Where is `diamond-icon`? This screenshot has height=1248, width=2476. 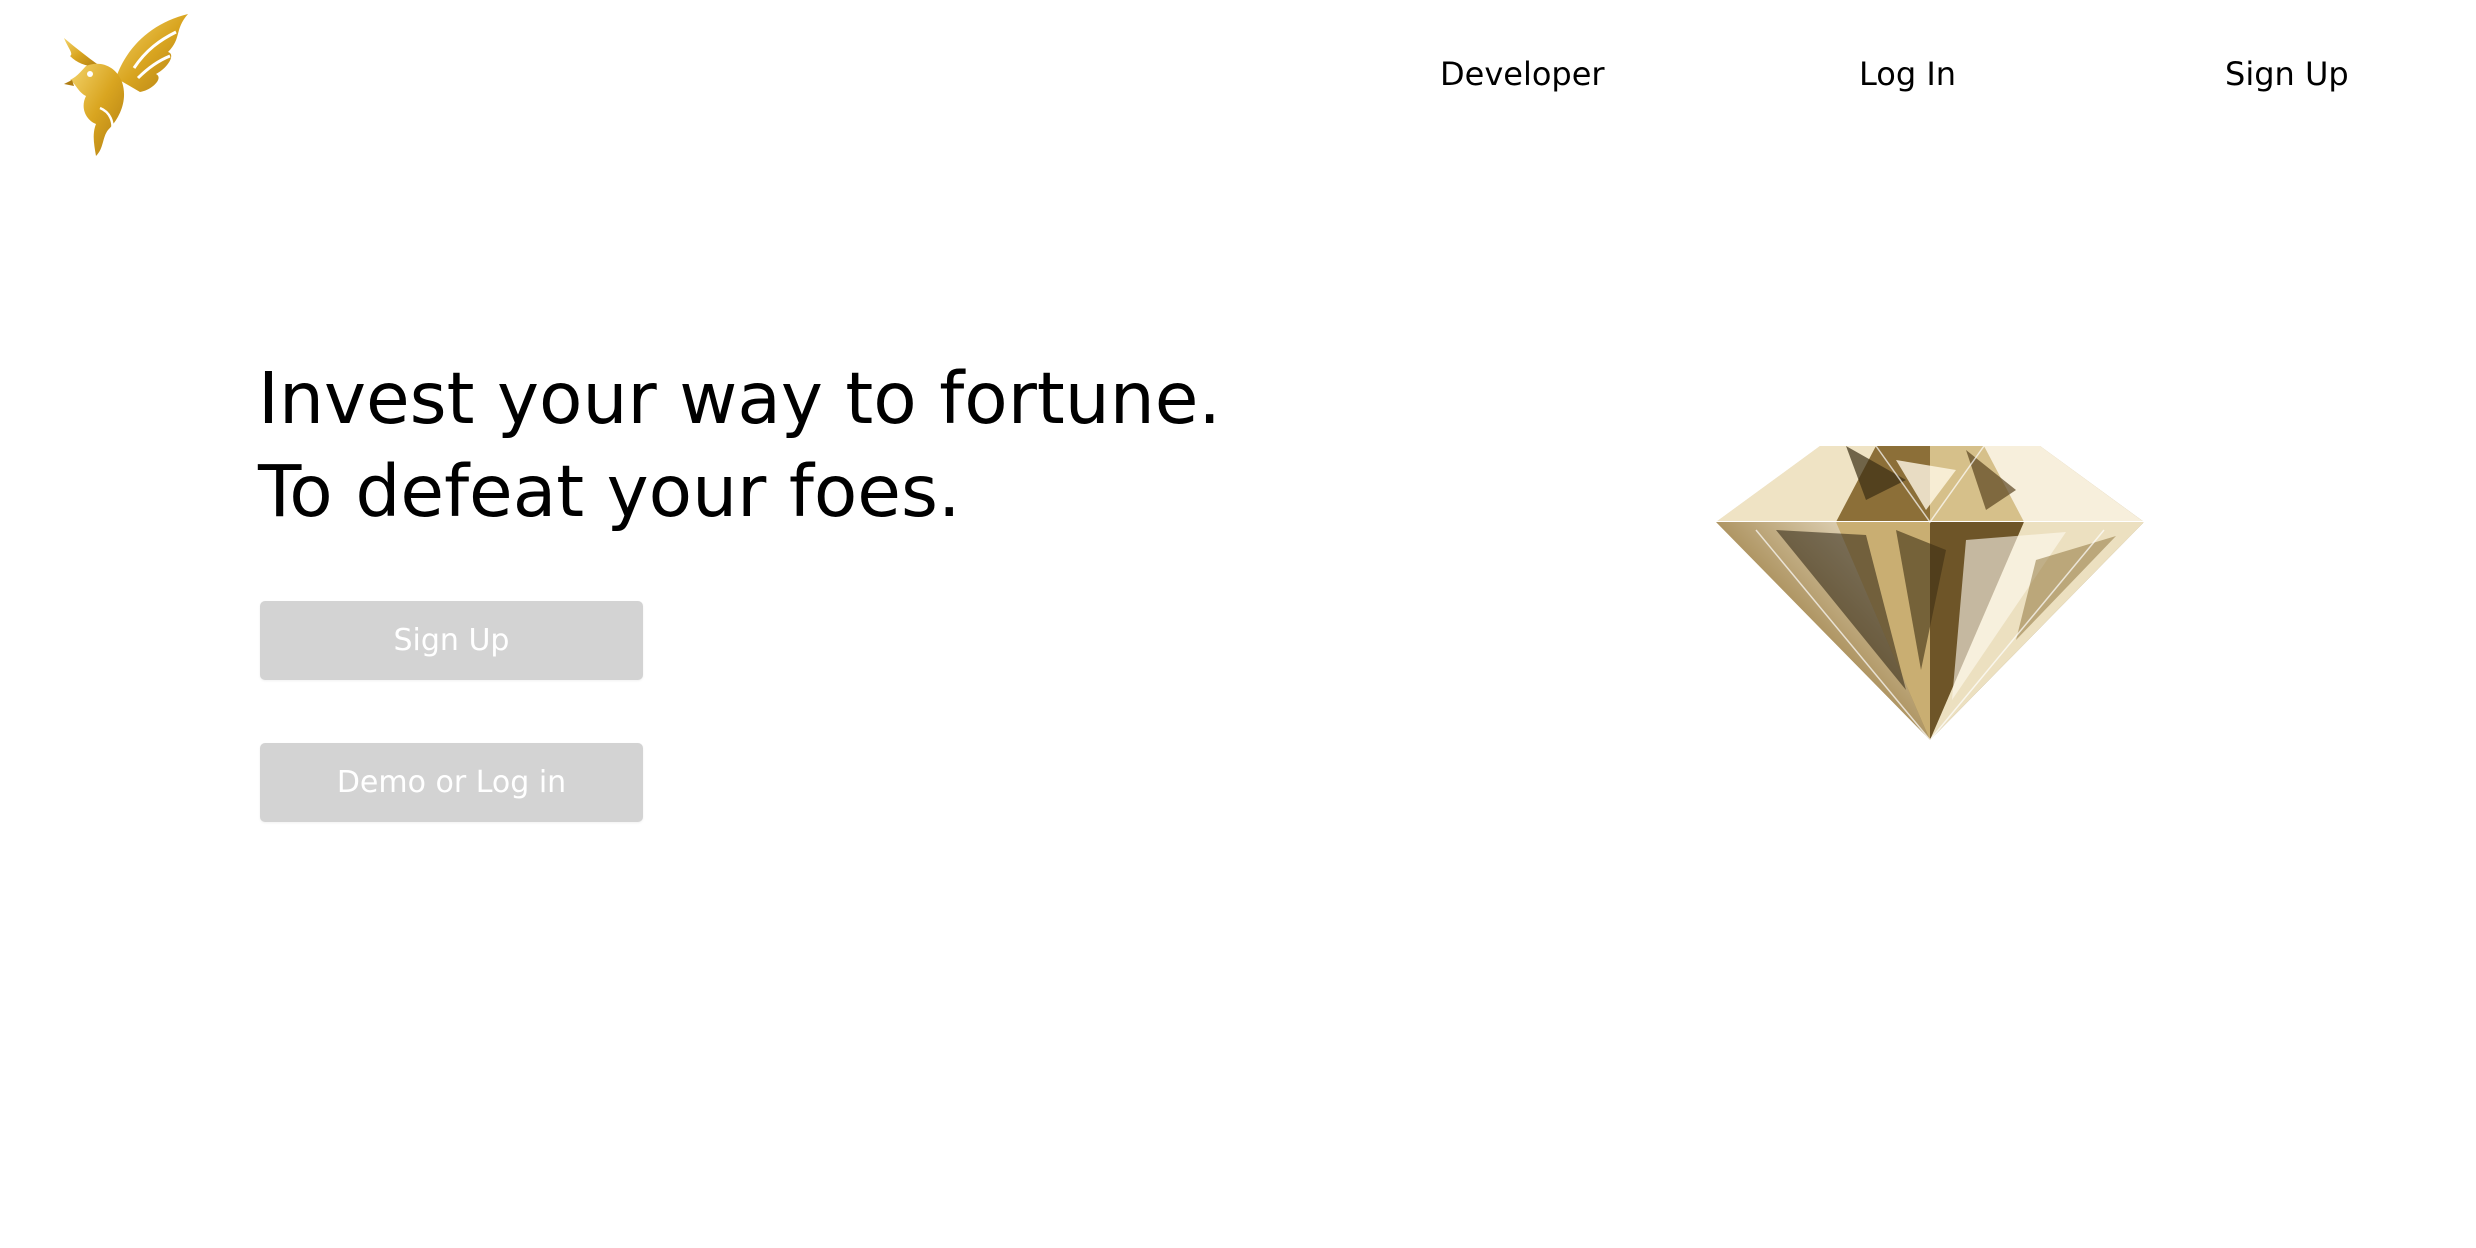
diamond-icon is located at coordinates (1930, 590).